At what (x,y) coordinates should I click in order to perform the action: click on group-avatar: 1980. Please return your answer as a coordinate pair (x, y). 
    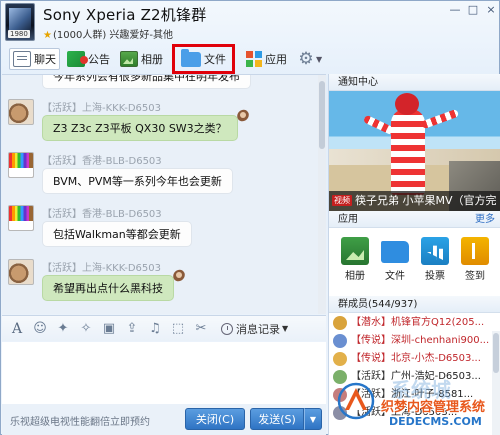
    Looking at the image, I should click on (20, 22).